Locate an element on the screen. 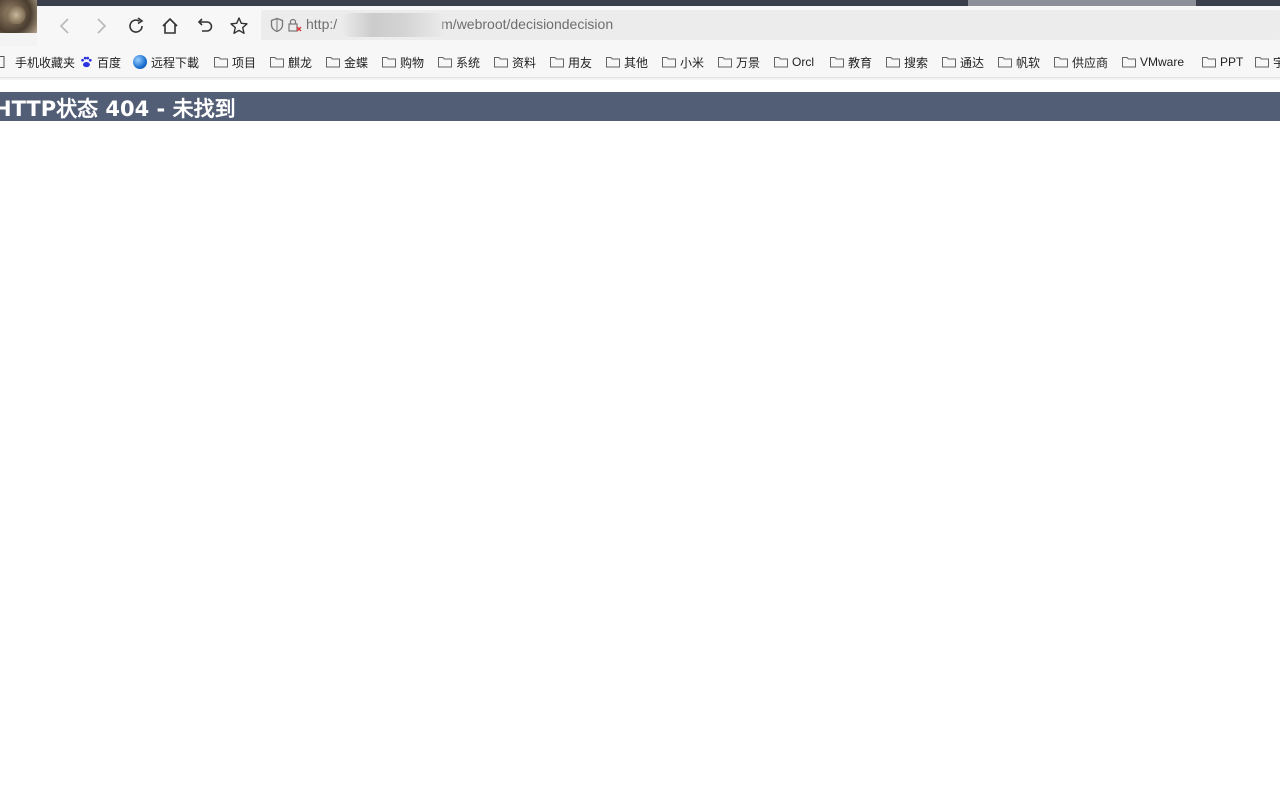 This screenshot has width=1280, height=812. navigation-toolbar: http:/ m/webroot/decisiondecision is located at coordinates (658, 26).